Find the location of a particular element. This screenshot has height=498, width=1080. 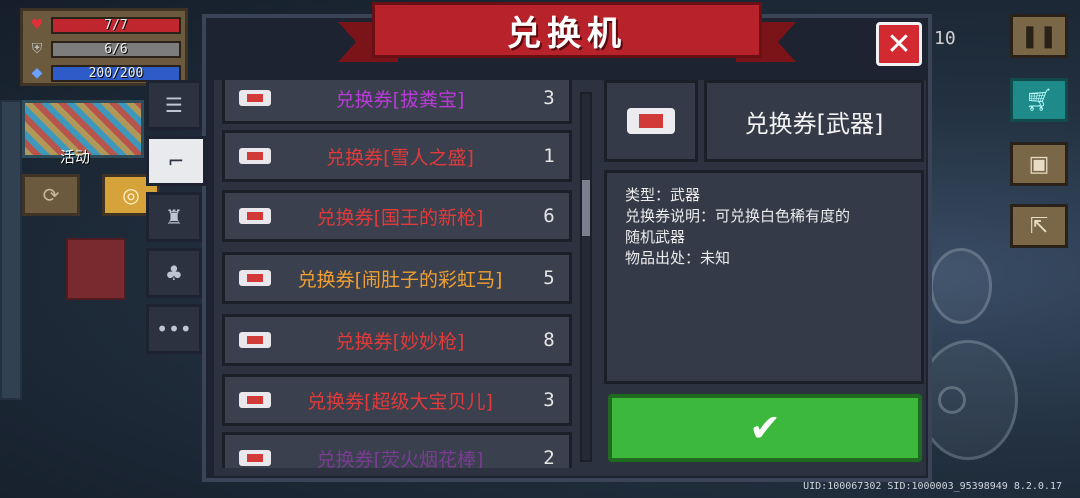

list-item: 兑换券[荧火烟花棒] 2 is located at coordinates (397, 450).